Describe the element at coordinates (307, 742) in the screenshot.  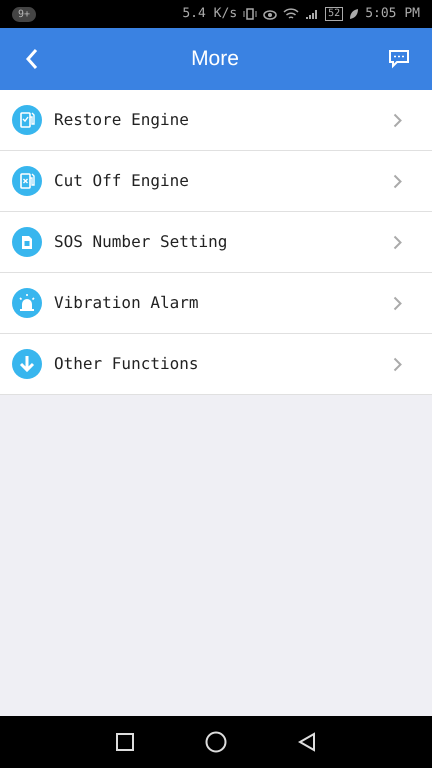
I see `back-nav-icon` at that location.